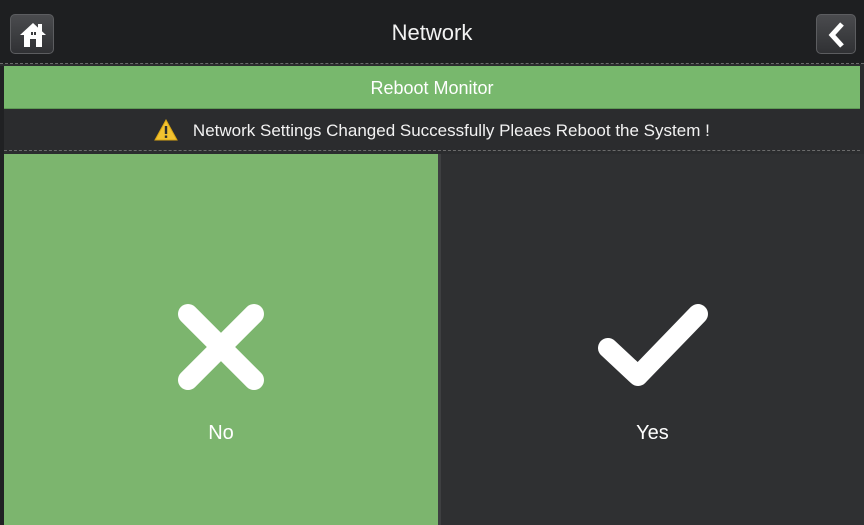 This screenshot has width=864, height=525. I want to click on back-button, so click(836, 34).